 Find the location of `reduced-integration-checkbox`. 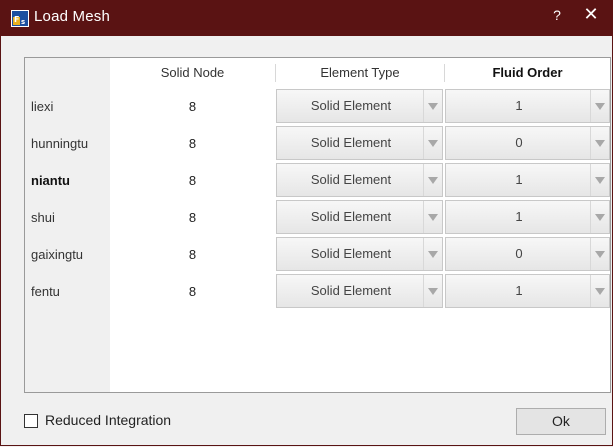

reduced-integration-checkbox is located at coordinates (31, 421).